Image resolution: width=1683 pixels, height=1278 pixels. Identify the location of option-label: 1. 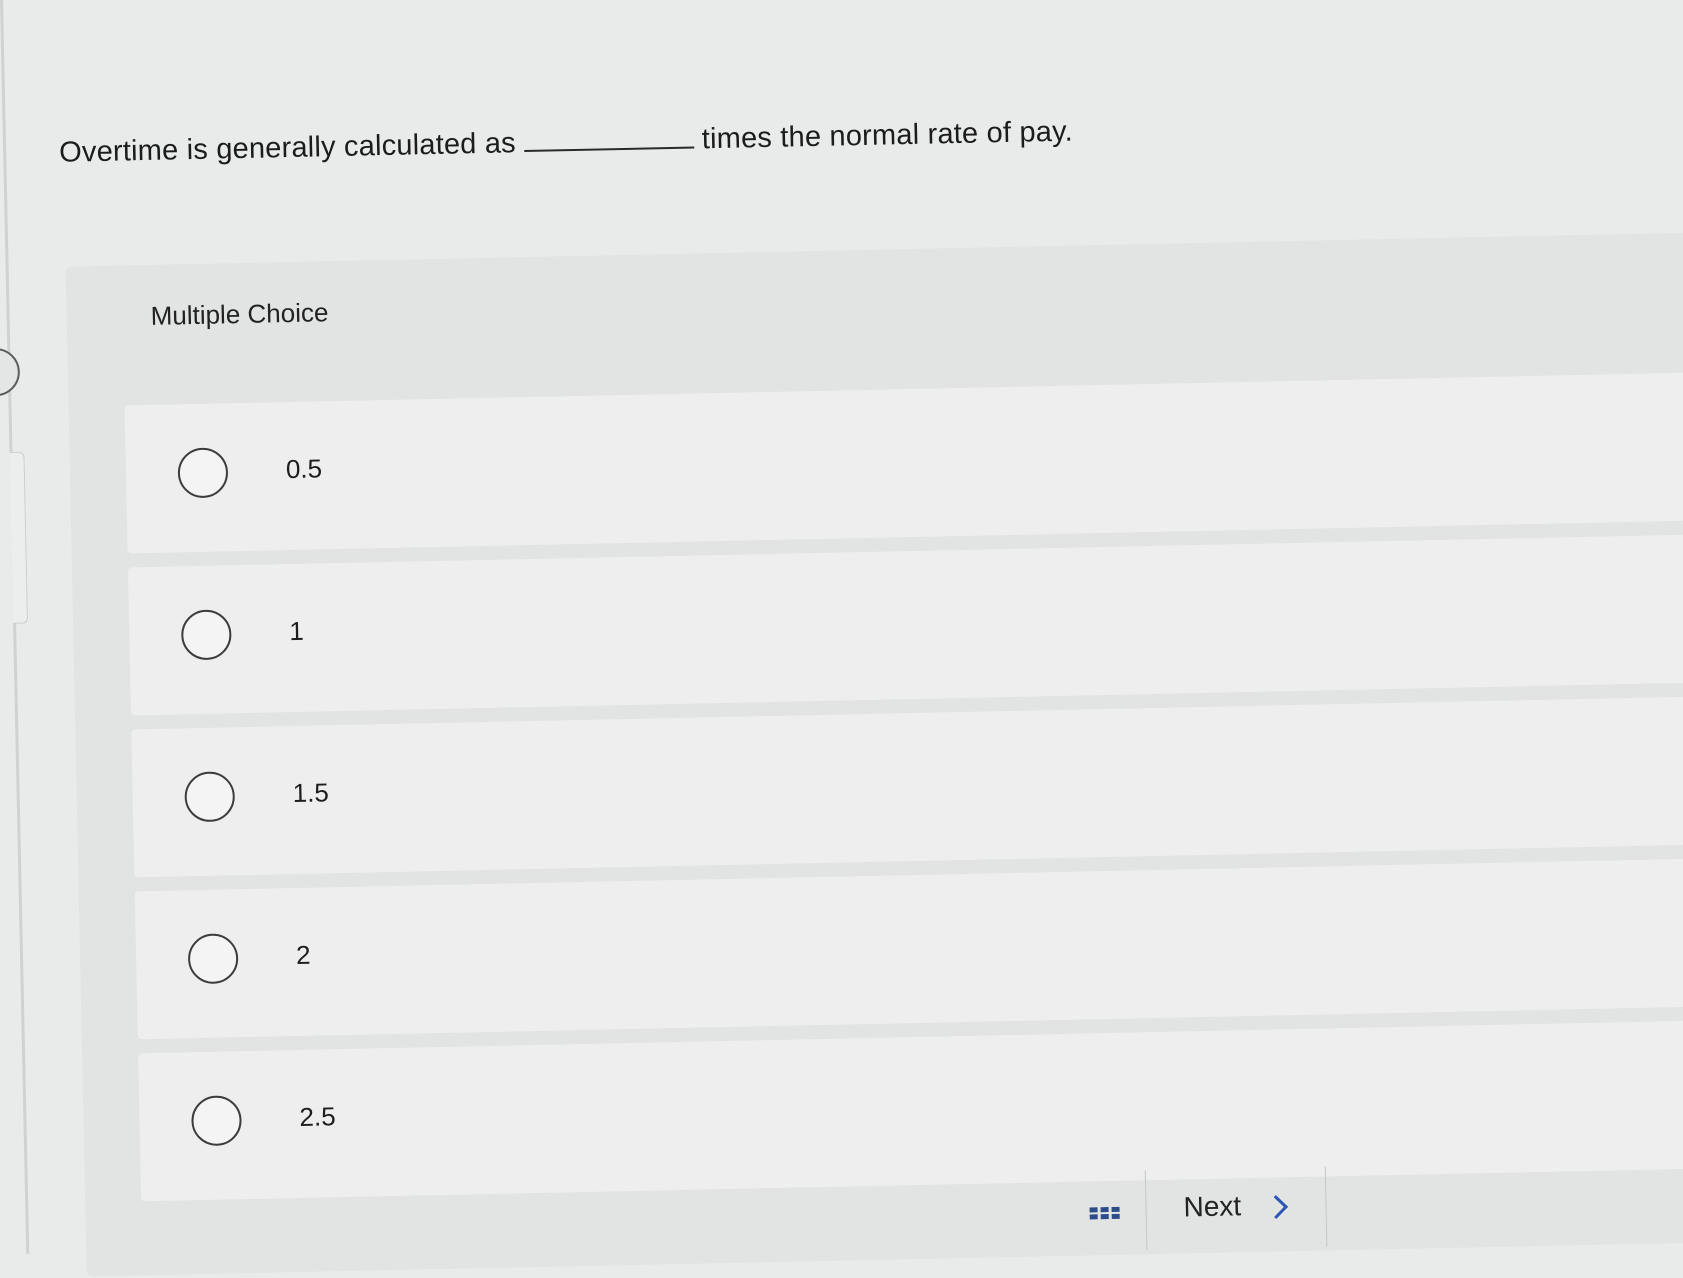
(296, 631).